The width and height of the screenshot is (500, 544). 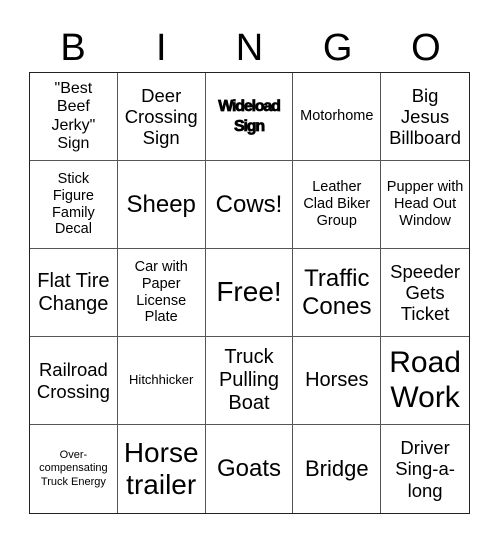 I want to click on bingo-cell: Driver Sing-a-long, so click(x=425, y=469).